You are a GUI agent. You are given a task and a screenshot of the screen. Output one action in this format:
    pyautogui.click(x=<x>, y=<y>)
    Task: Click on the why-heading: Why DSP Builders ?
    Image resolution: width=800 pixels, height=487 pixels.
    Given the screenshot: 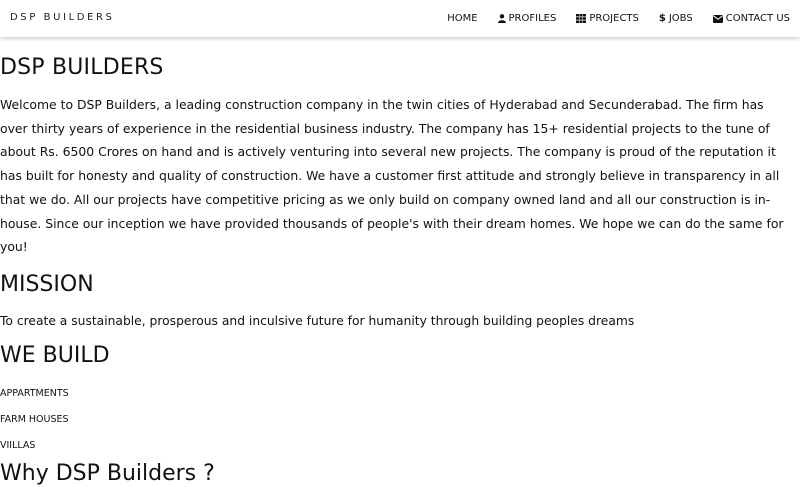 What is the action you would take?
    pyautogui.click(x=107, y=473)
    